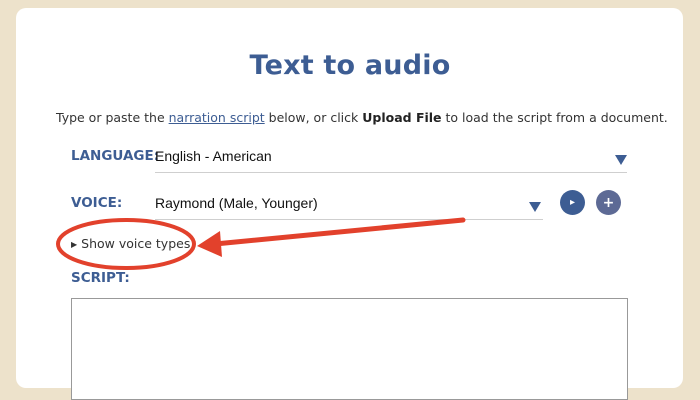  I want to click on annotation-circle, so click(126, 244).